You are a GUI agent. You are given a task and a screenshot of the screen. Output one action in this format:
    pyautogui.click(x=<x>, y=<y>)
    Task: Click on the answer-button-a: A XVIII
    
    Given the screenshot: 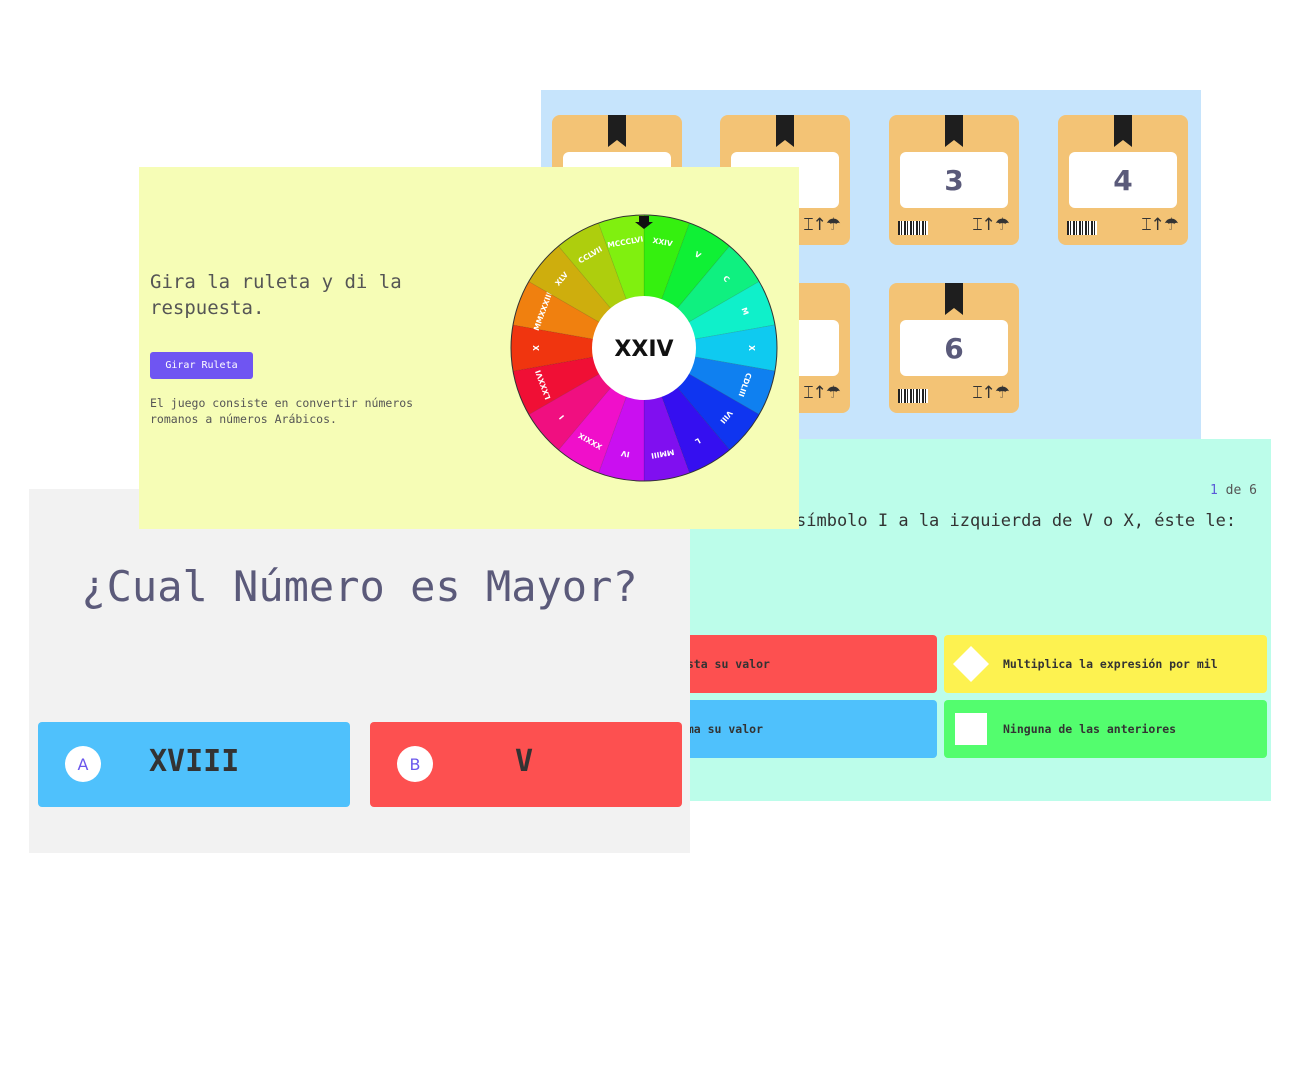 What is the action you would take?
    pyautogui.click(x=194, y=764)
    